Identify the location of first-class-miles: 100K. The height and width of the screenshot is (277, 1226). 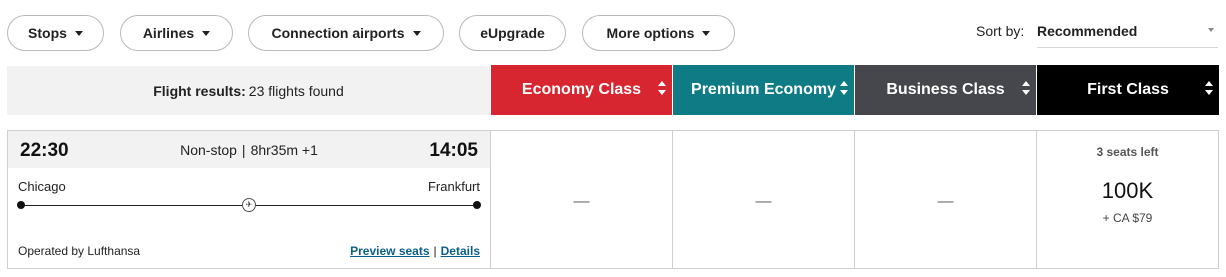
(1127, 190).